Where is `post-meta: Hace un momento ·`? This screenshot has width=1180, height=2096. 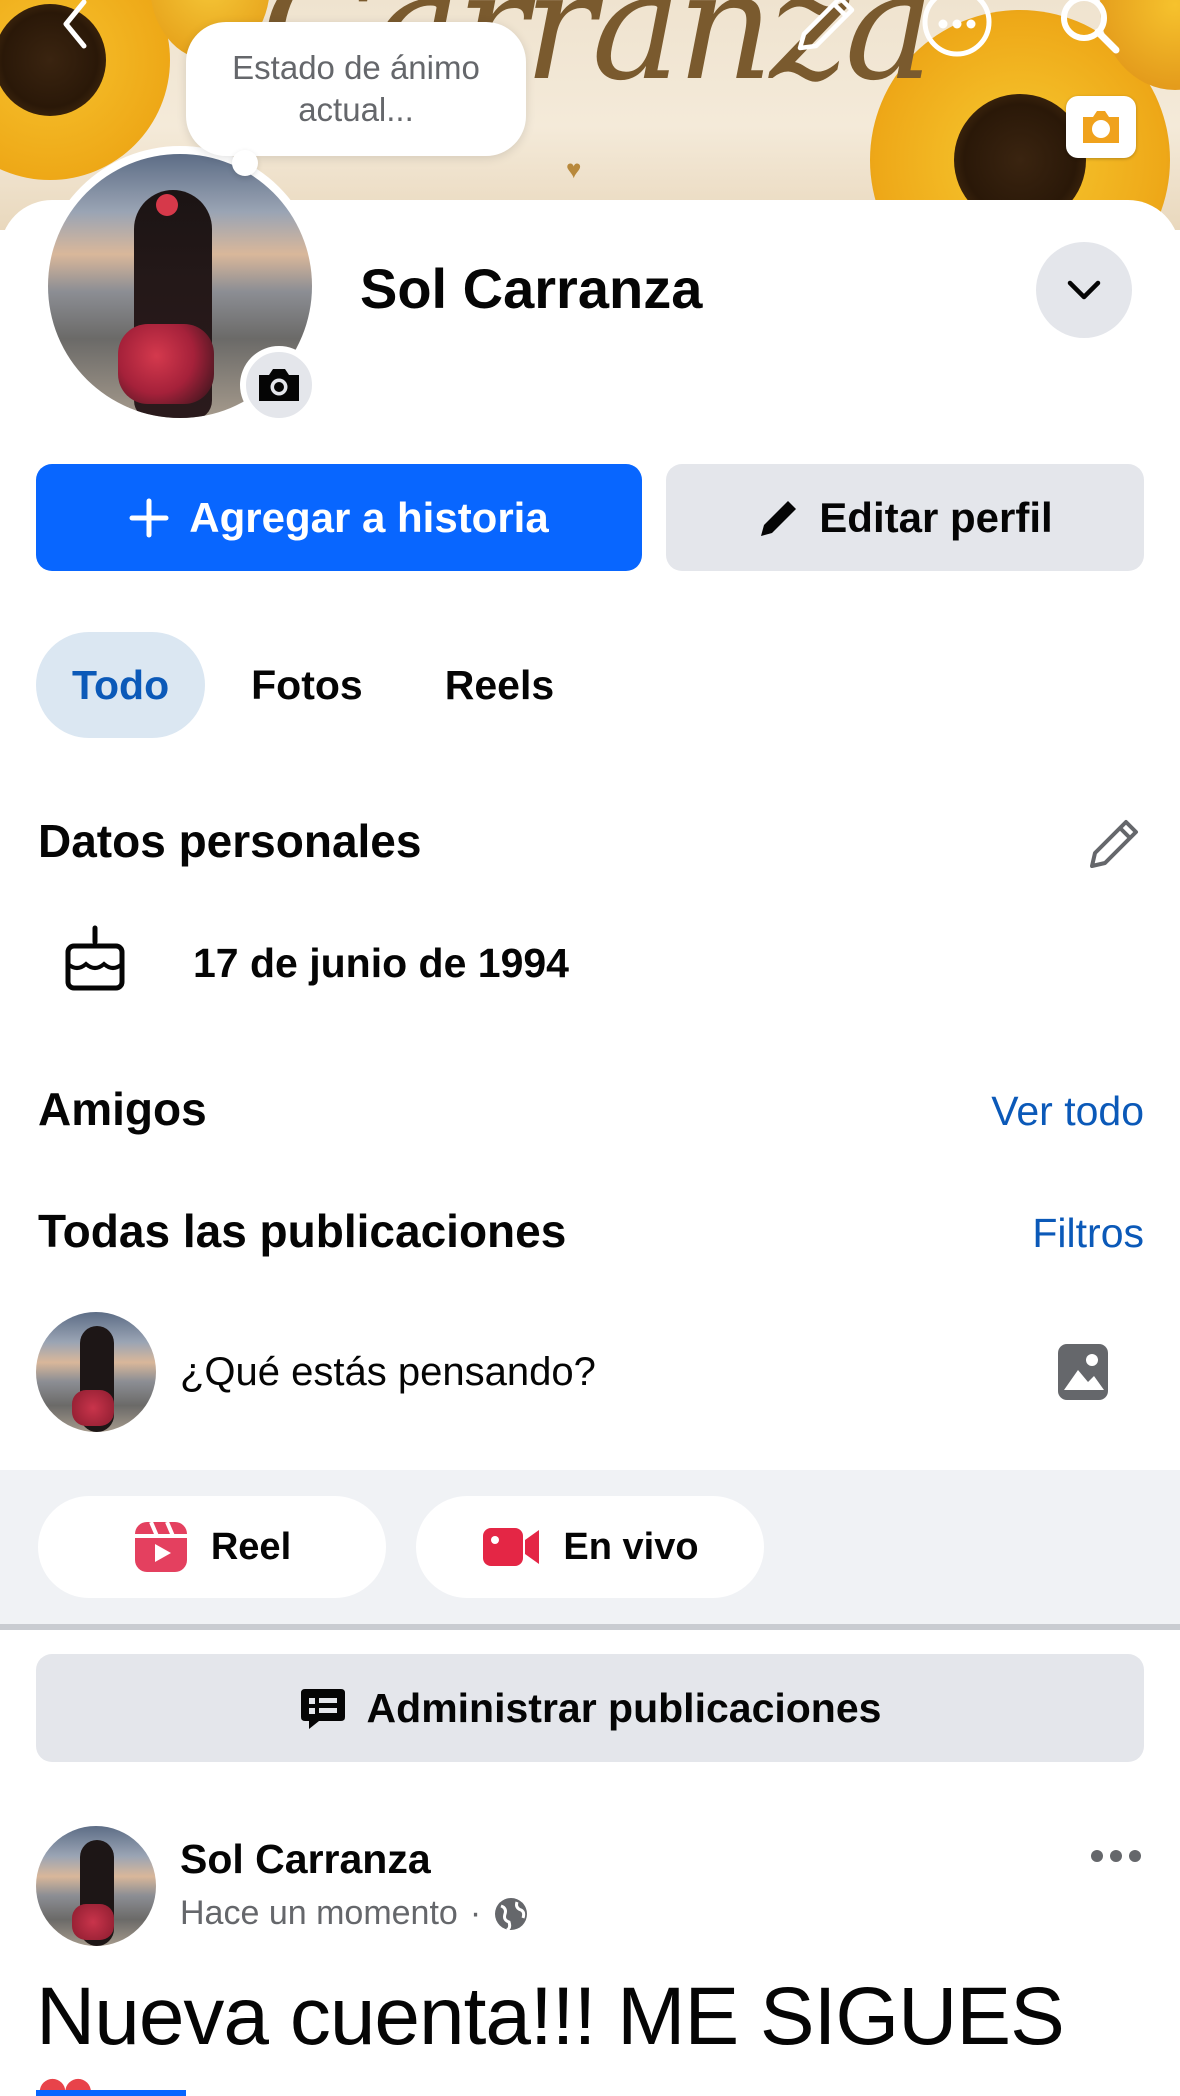
post-meta: Hace un momento · is located at coordinates (354, 1913).